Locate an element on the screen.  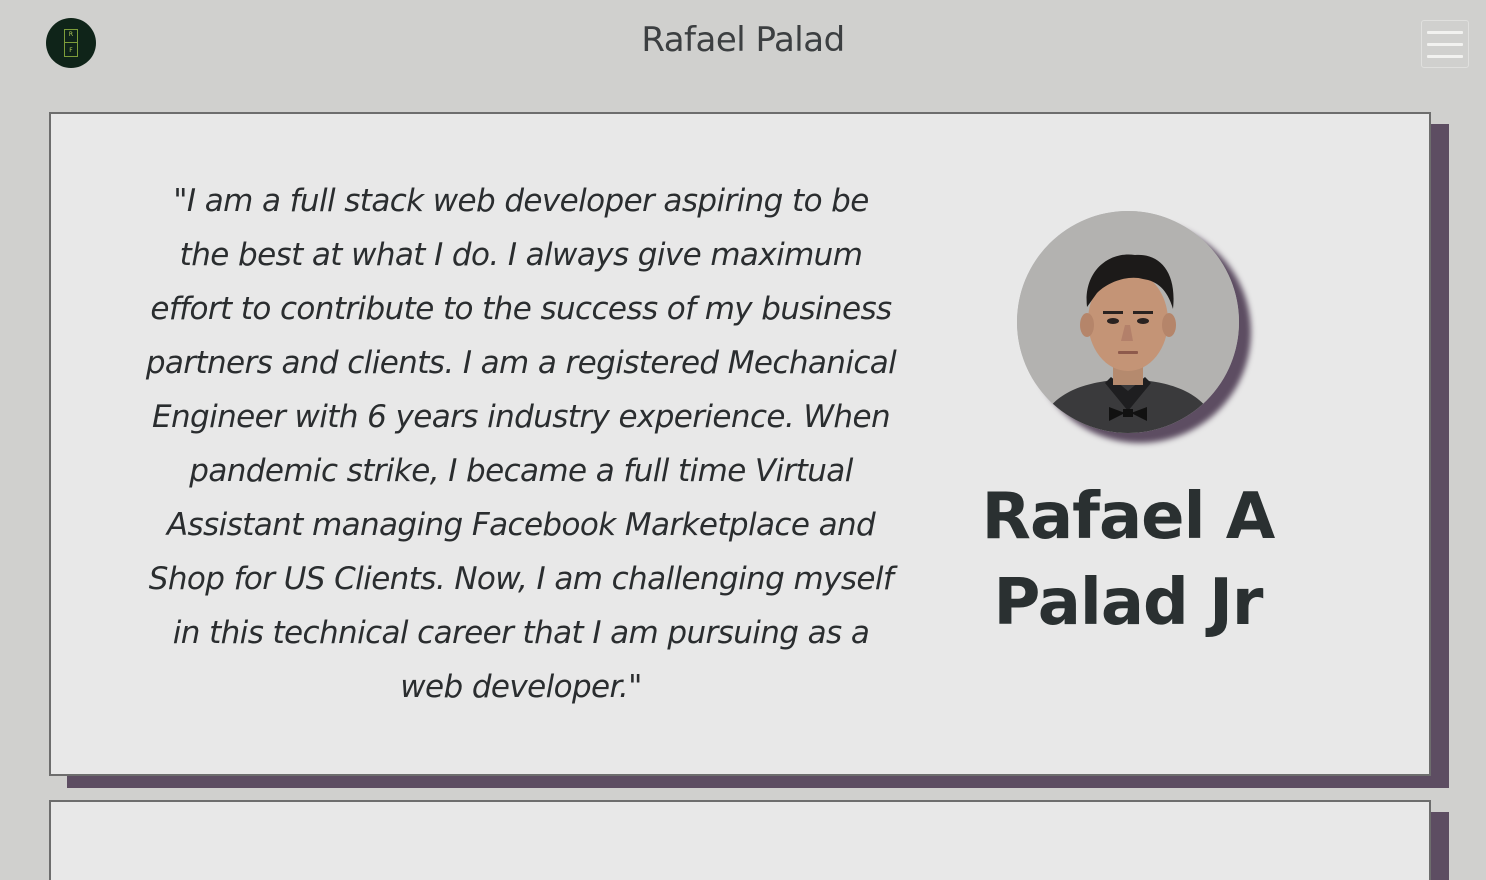
site-title: Rafael Palad is located at coordinates (743, 40).